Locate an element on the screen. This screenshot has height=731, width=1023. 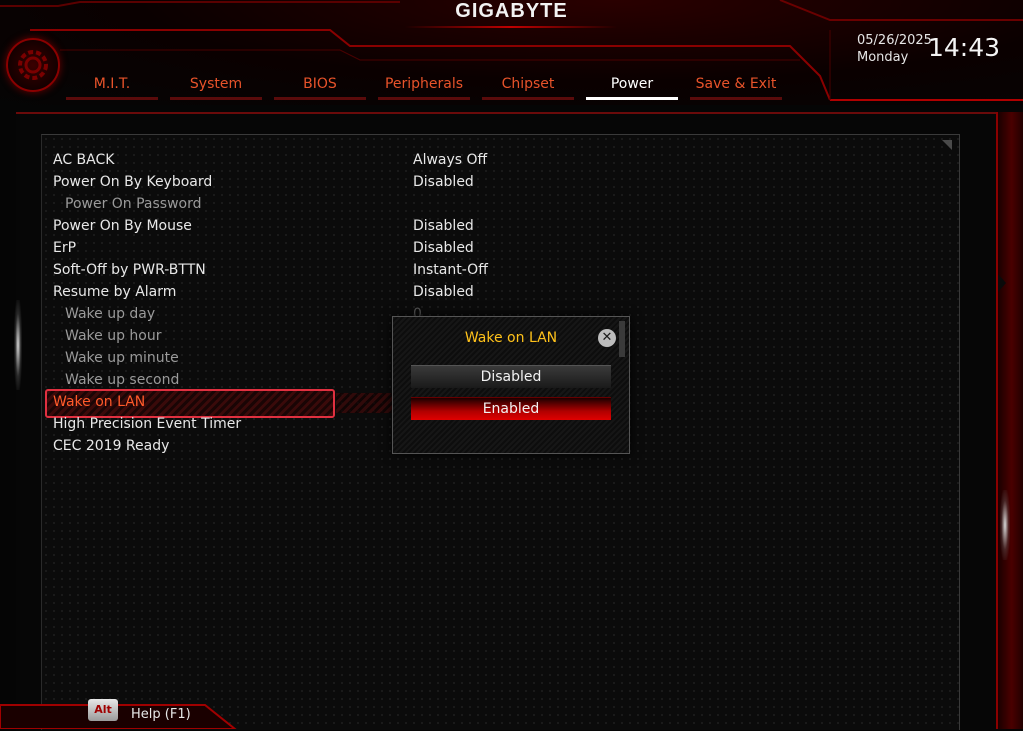
setting-erp: ErP Disabled is located at coordinates (493, 248).